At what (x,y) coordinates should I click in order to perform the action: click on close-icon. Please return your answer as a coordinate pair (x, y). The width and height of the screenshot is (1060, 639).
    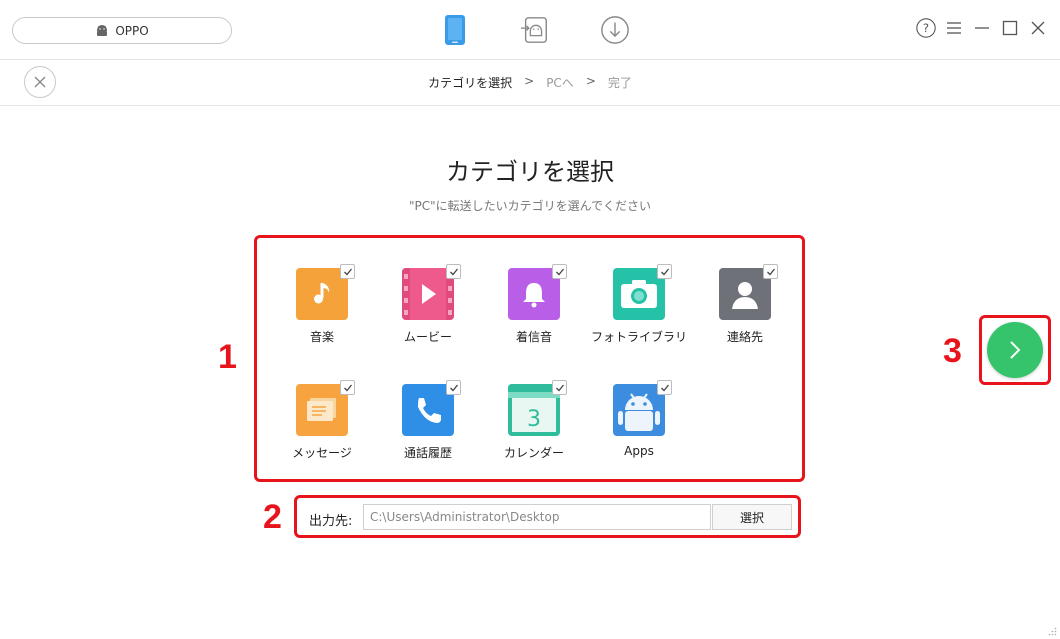
    Looking at the image, I should click on (1038, 28).